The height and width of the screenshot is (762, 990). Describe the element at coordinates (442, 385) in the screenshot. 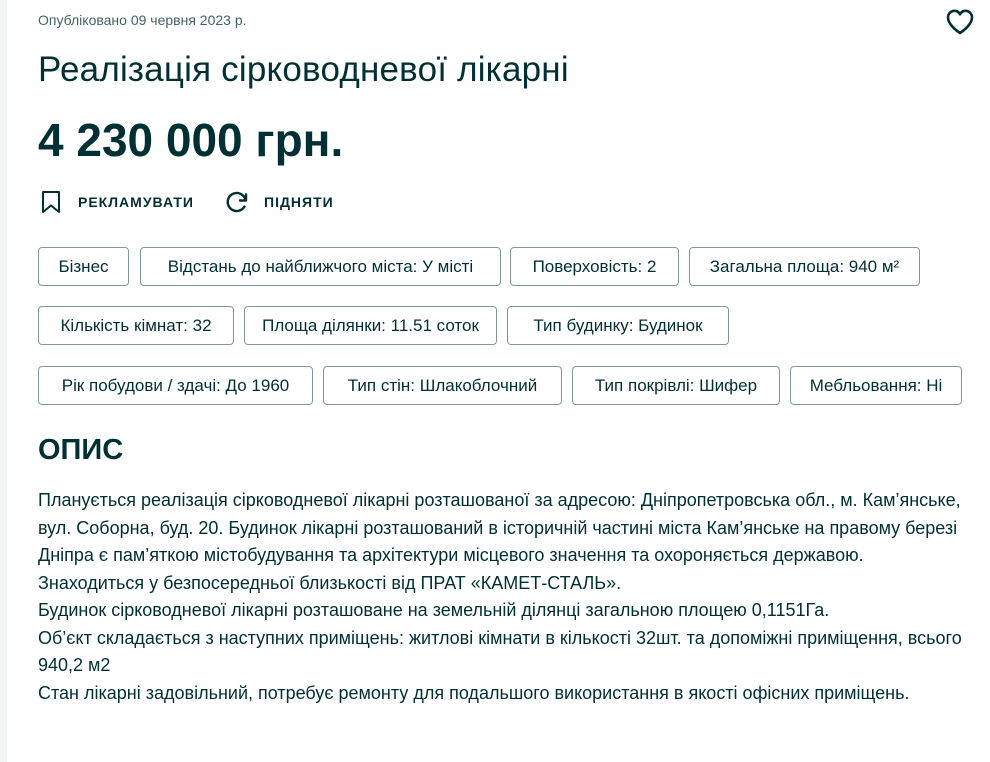

I see `param-tag: Тип стін: Шлакоблочний` at that location.